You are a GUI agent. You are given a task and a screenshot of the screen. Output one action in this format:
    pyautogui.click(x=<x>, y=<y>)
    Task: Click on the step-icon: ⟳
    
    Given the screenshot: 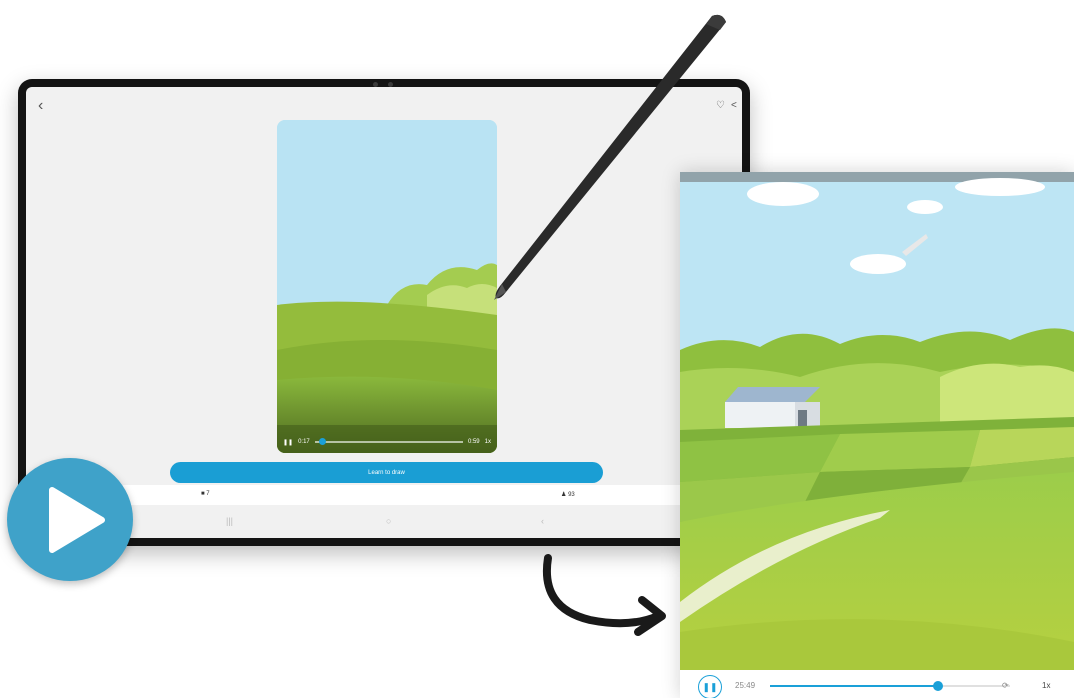 What is the action you would take?
    pyautogui.click(x=1005, y=685)
    